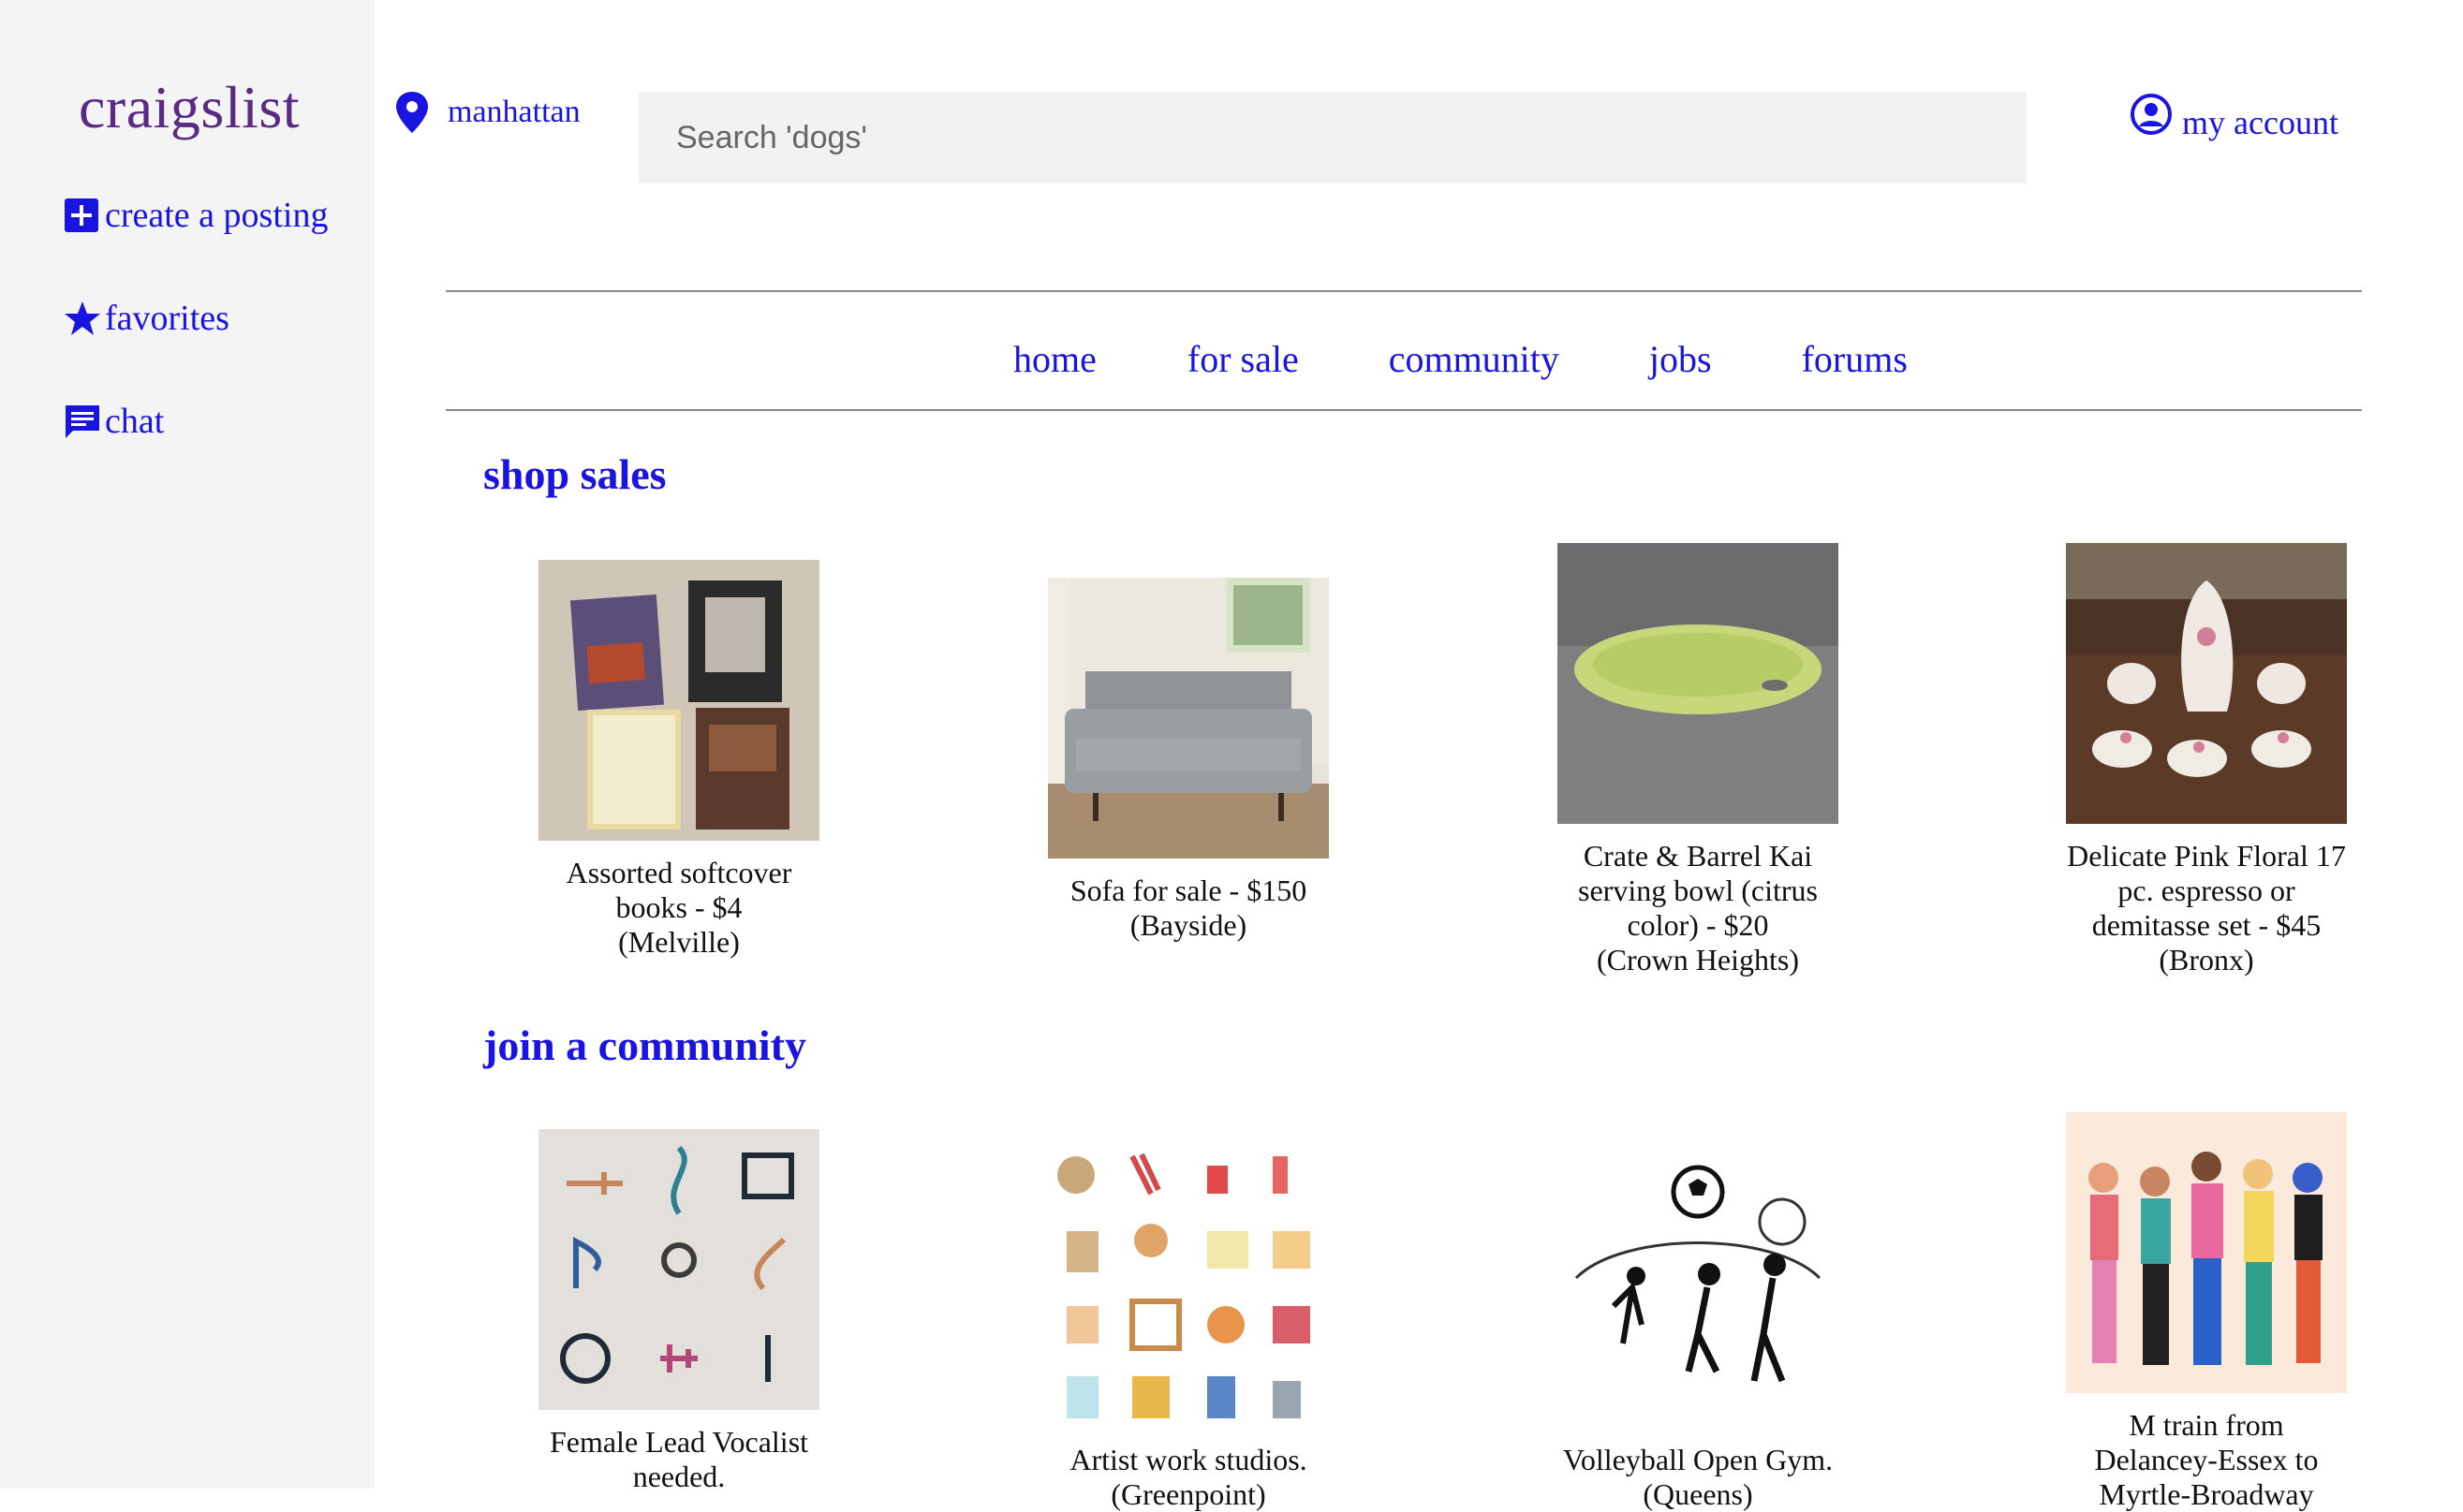 The height and width of the screenshot is (1512, 2463). What do you see at coordinates (82, 318) in the screenshot?
I see `star-icon` at bounding box center [82, 318].